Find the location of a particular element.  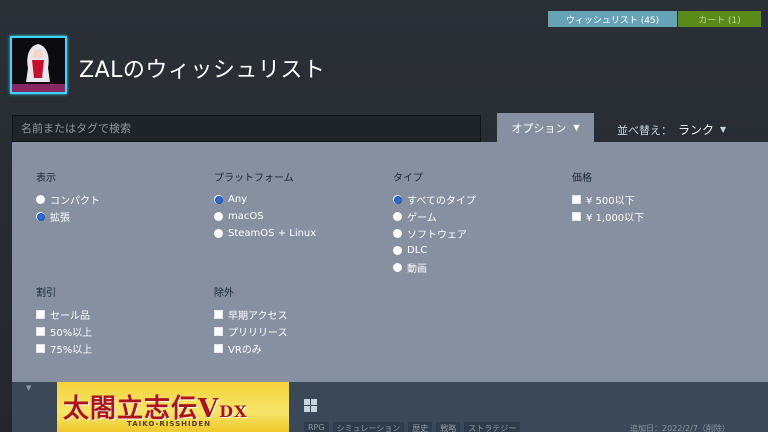

drag-handle-icon: ▼ is located at coordinates (28, 388).